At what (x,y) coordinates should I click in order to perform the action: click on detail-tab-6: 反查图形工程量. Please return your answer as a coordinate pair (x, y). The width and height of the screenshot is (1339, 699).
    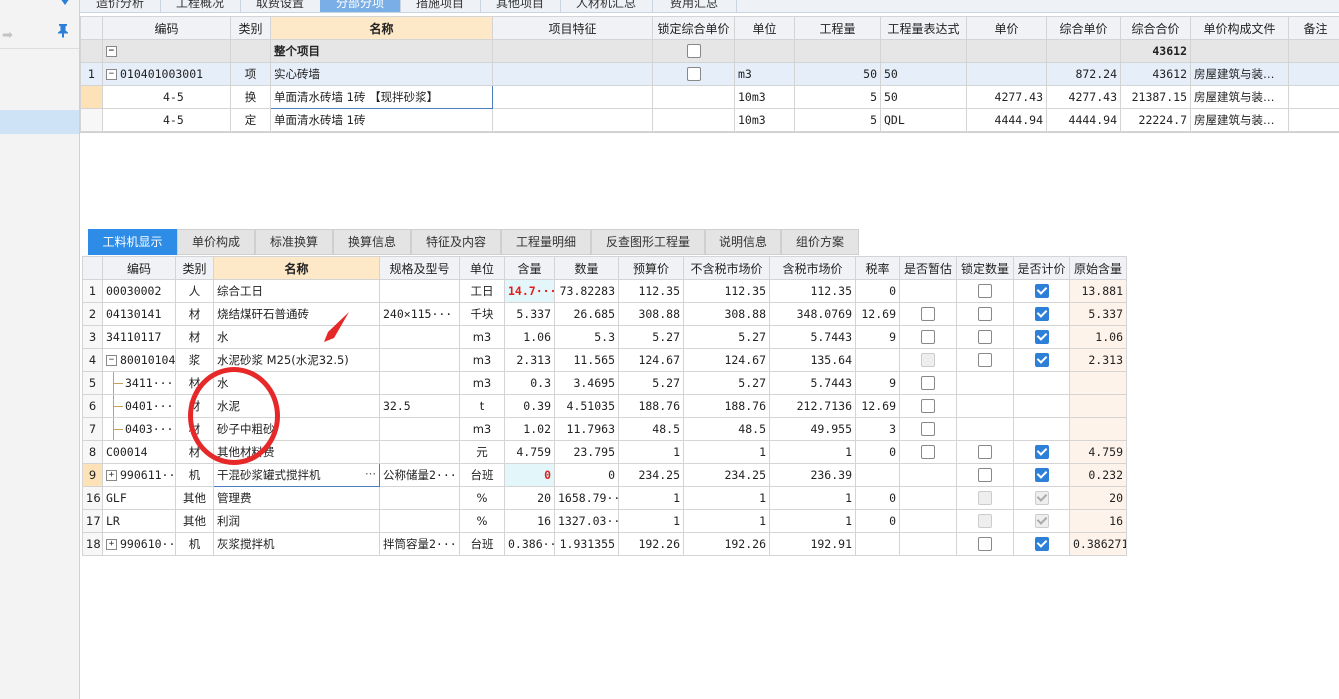
    Looking at the image, I should click on (648, 242).